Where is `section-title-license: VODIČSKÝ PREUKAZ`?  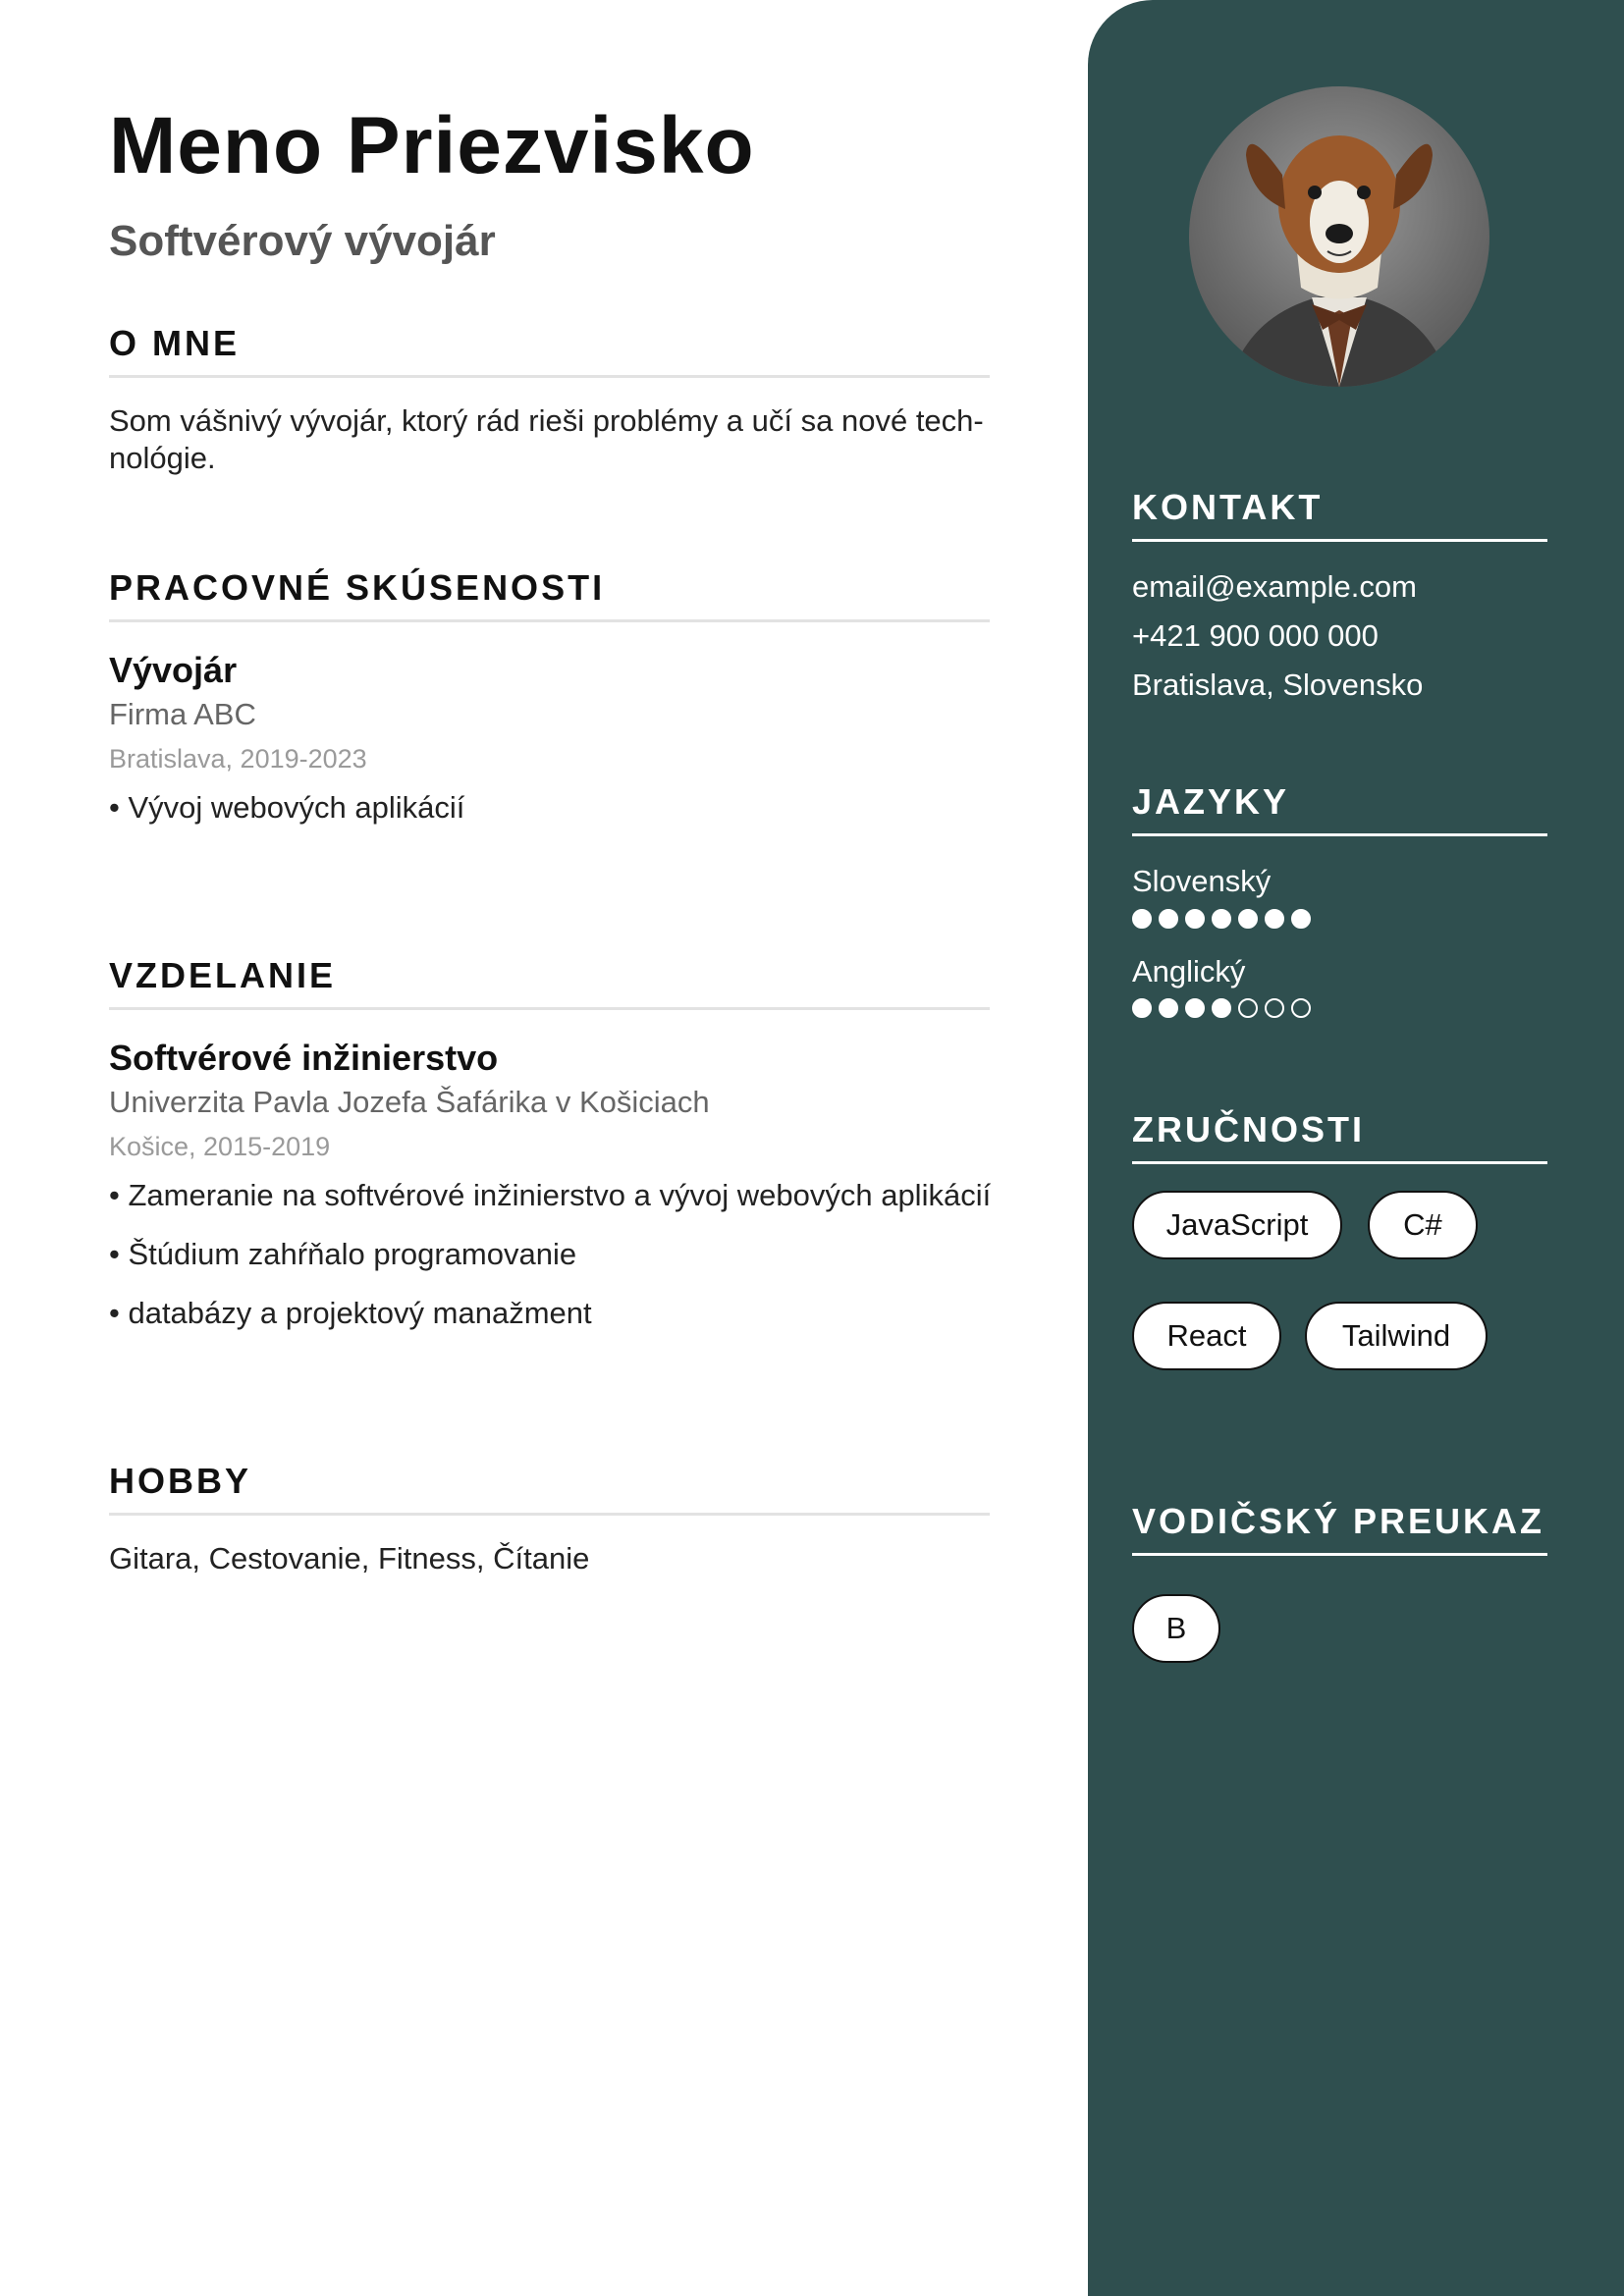
section-title-license: VODIČSKÝ PREUKAZ is located at coordinates (1339, 1530).